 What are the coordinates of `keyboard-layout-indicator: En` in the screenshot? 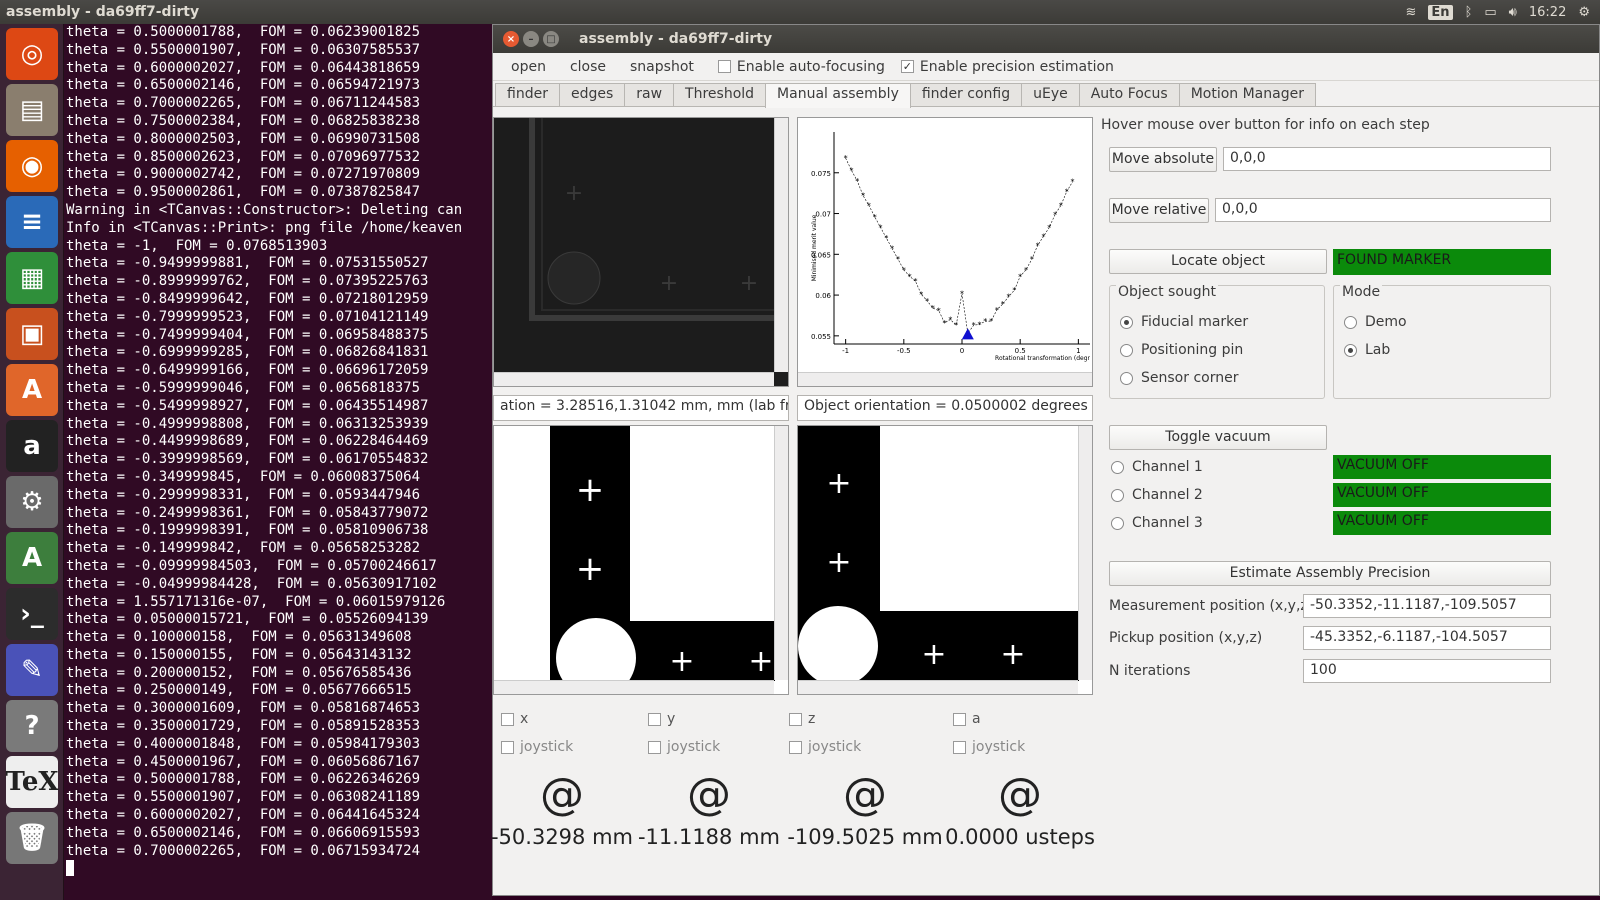 It's located at (1440, 12).